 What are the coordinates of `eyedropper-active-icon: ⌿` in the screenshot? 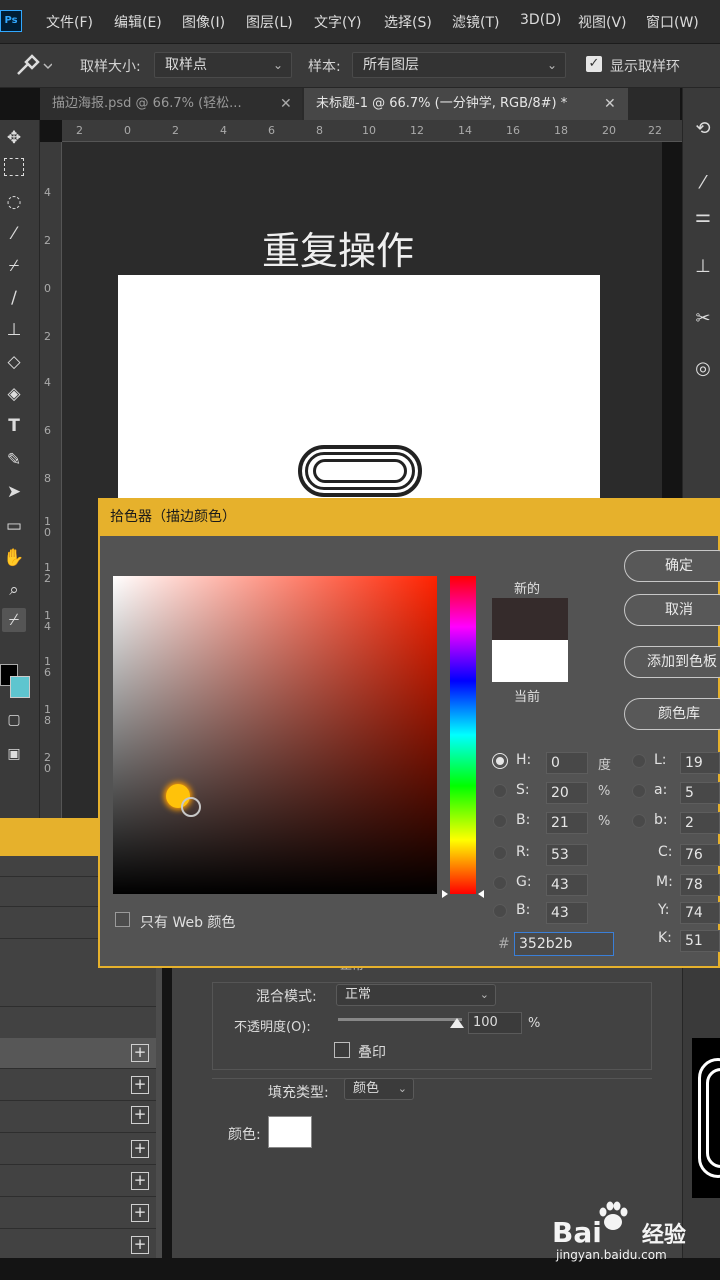 It's located at (14, 620).